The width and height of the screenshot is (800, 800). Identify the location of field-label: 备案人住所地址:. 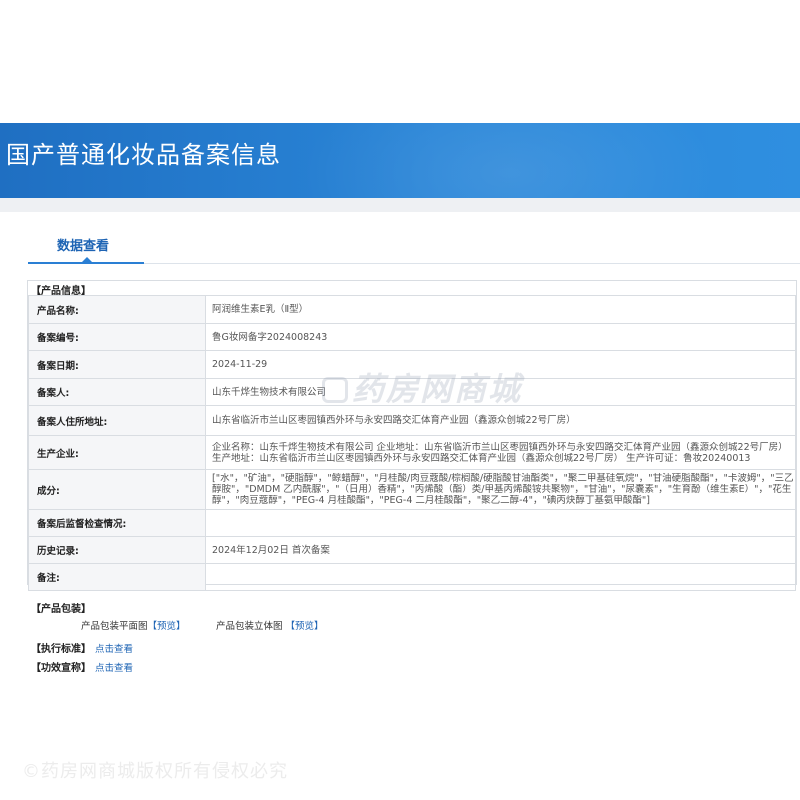
(117, 420).